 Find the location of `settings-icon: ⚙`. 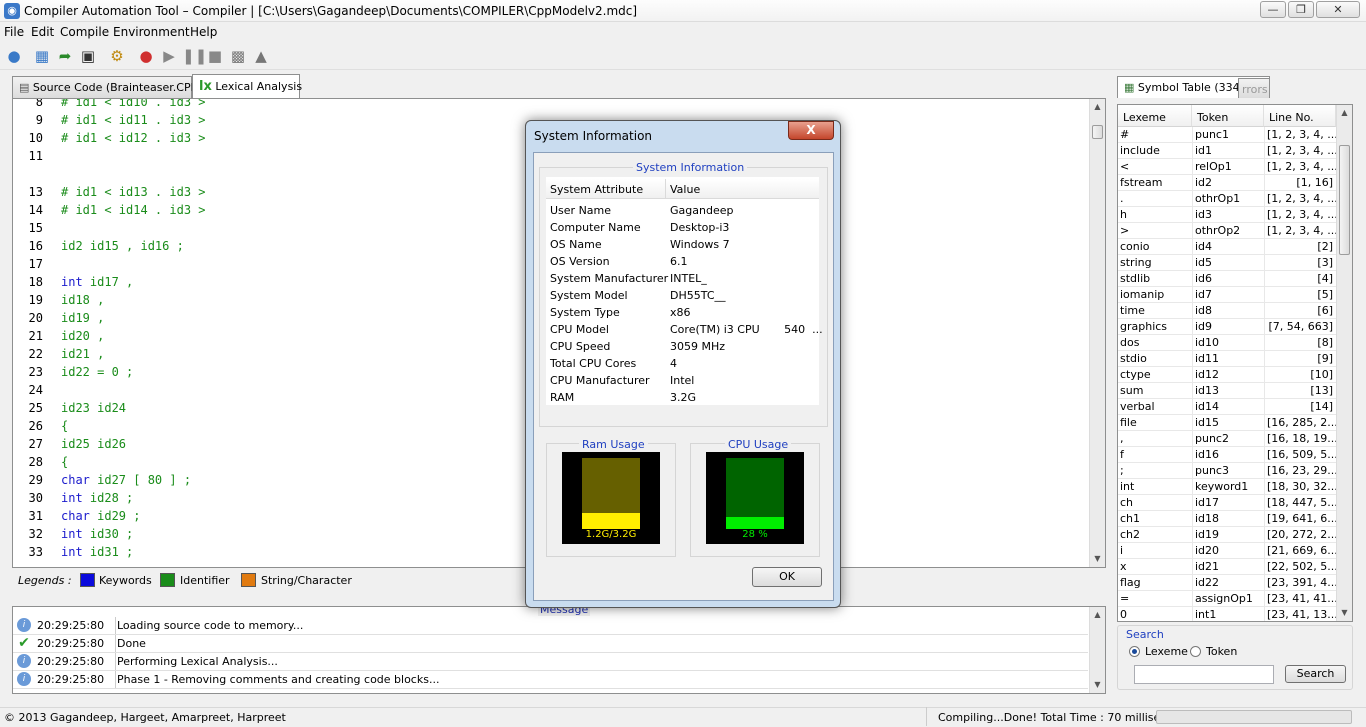

settings-icon: ⚙ is located at coordinates (117, 56).